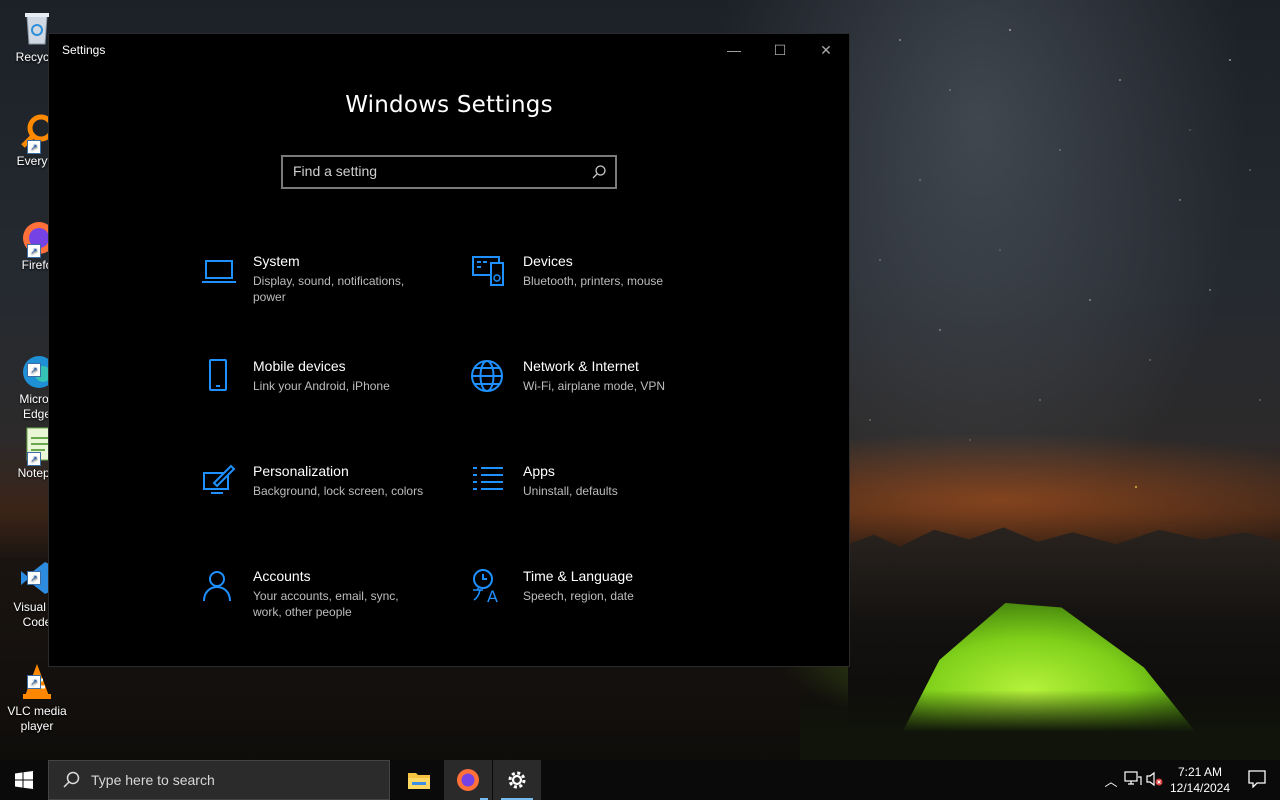 This screenshot has width=1280, height=800. I want to click on tile-title: Devices, so click(548, 261).